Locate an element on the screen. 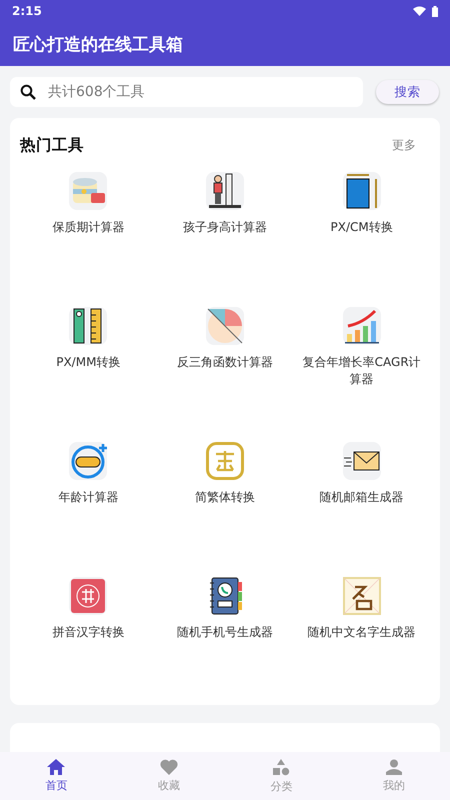 The image size is (450, 800). traditional-character-icon is located at coordinates (225, 461).